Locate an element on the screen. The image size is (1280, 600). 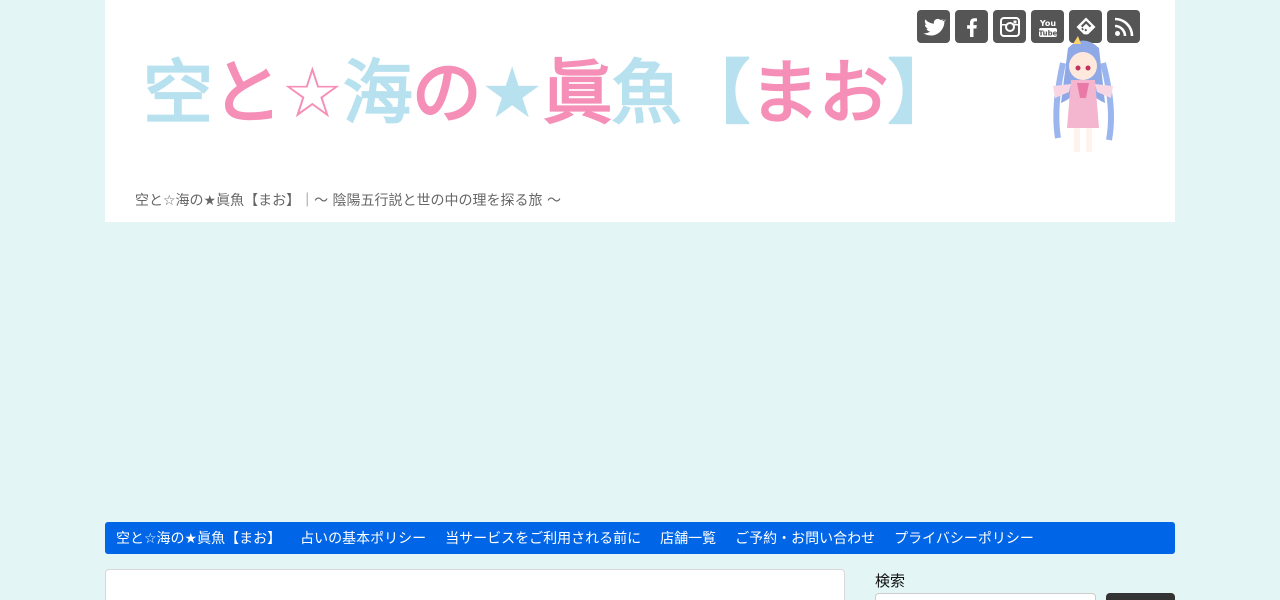
site-tagline: 空と☆海の★眞魚【まお】｜～ 陰陽五行説と世の中の理を探る旅 ～ is located at coordinates (348, 201).